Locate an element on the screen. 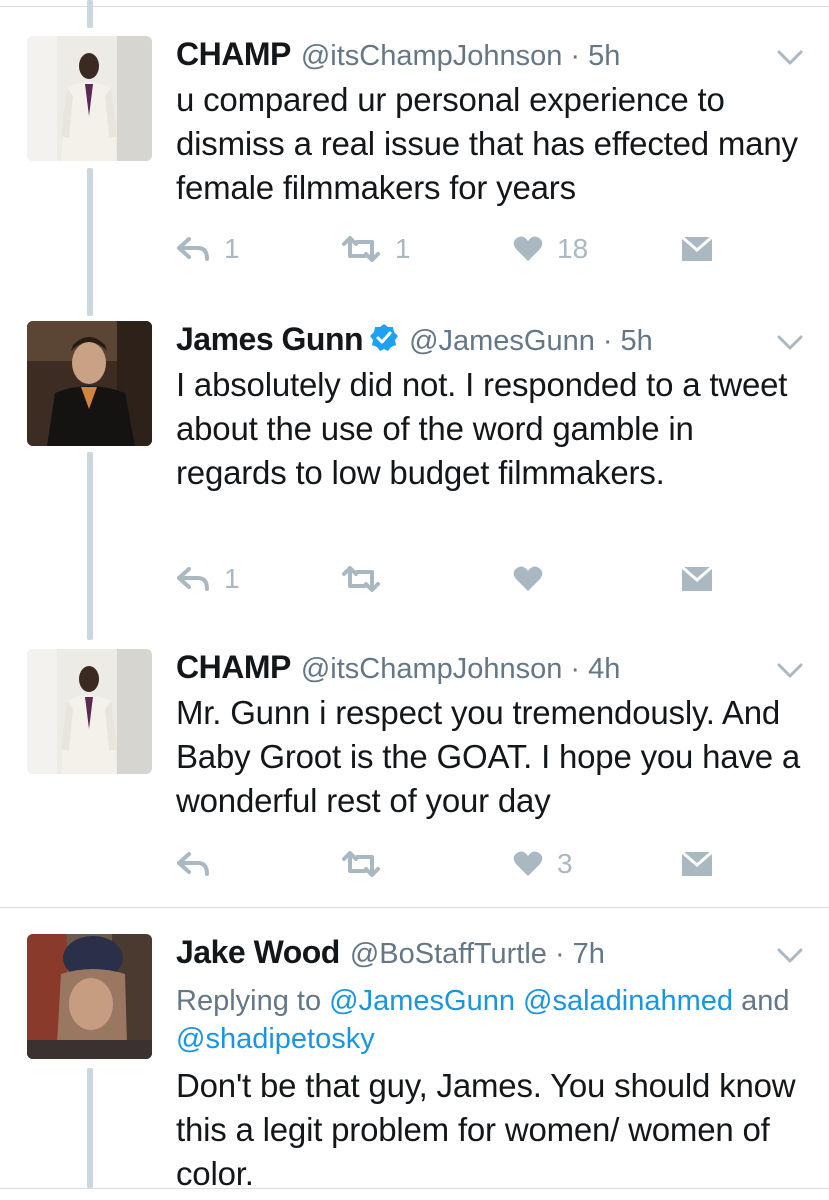 This screenshot has height=1200, width=829. like-button: 3 is located at coordinates (543, 864).